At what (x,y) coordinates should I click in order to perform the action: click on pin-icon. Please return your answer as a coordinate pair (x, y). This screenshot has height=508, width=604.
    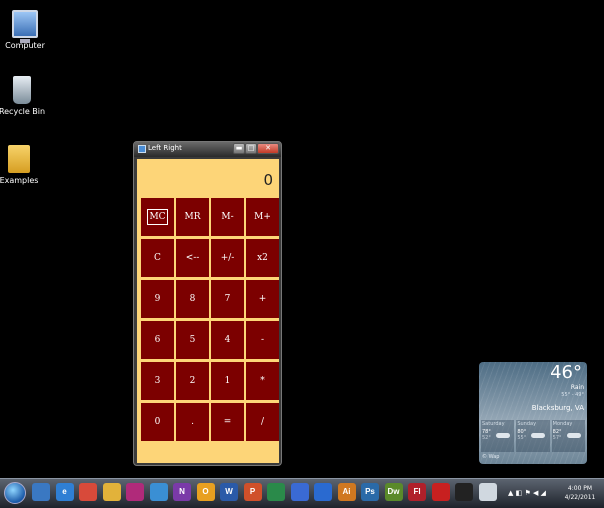
    Looking at the image, I should click on (440, 492).